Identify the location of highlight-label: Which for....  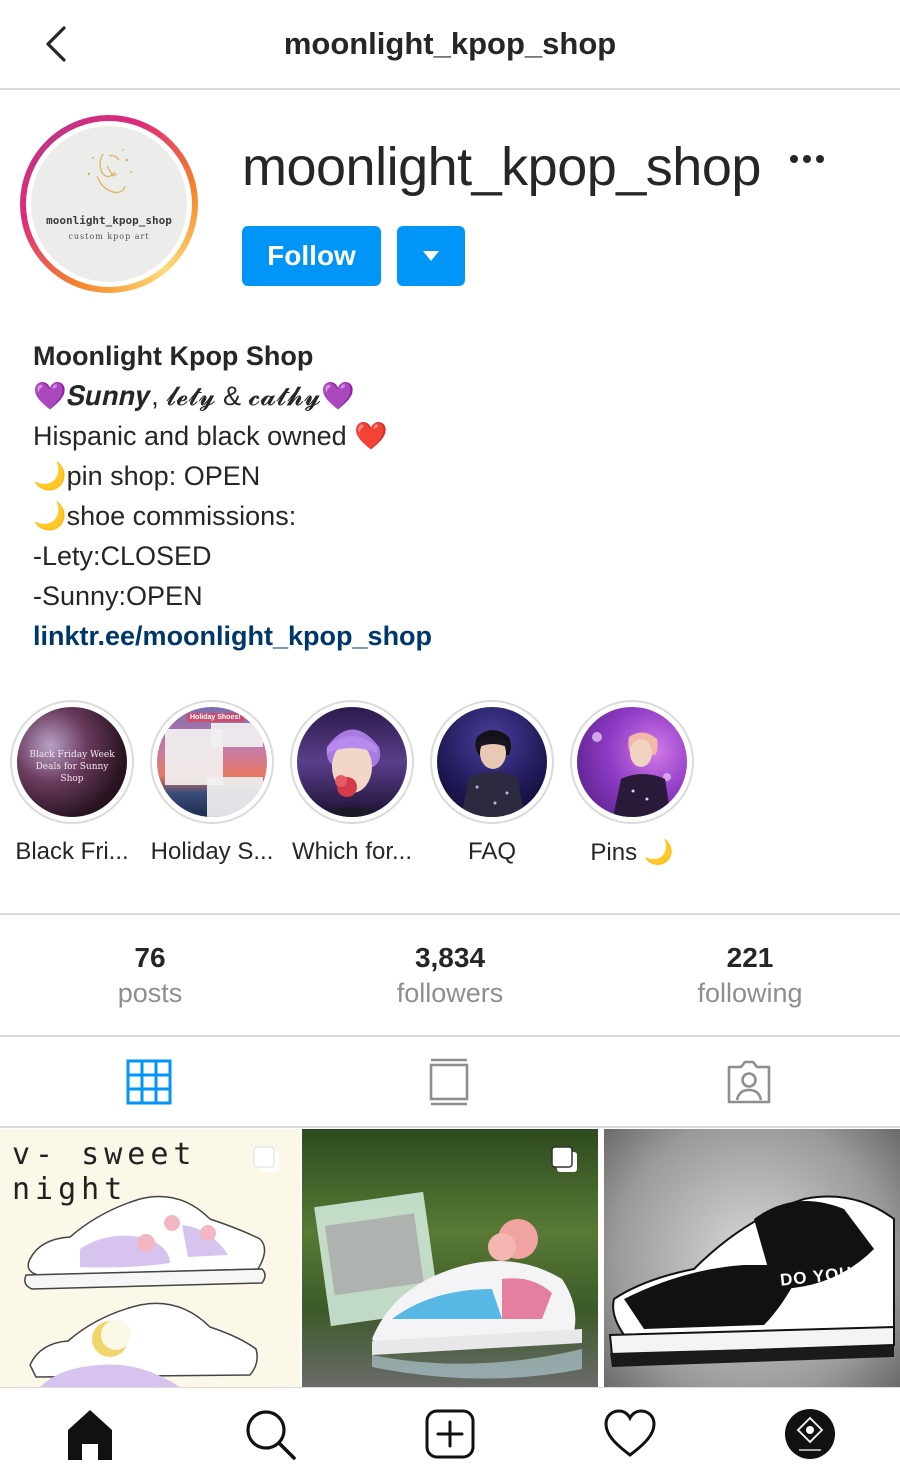
(352, 851).